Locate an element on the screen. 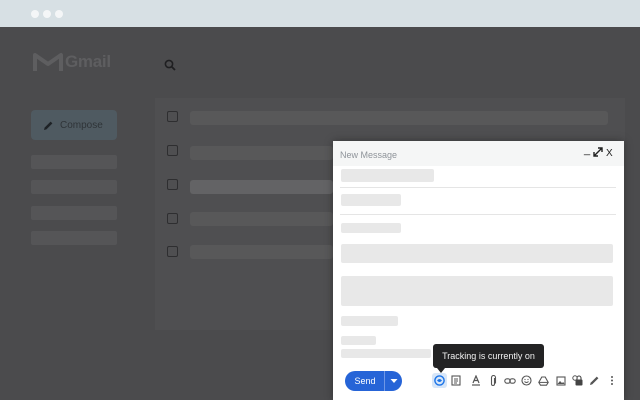  gmail-m-icon is located at coordinates (48, 62).